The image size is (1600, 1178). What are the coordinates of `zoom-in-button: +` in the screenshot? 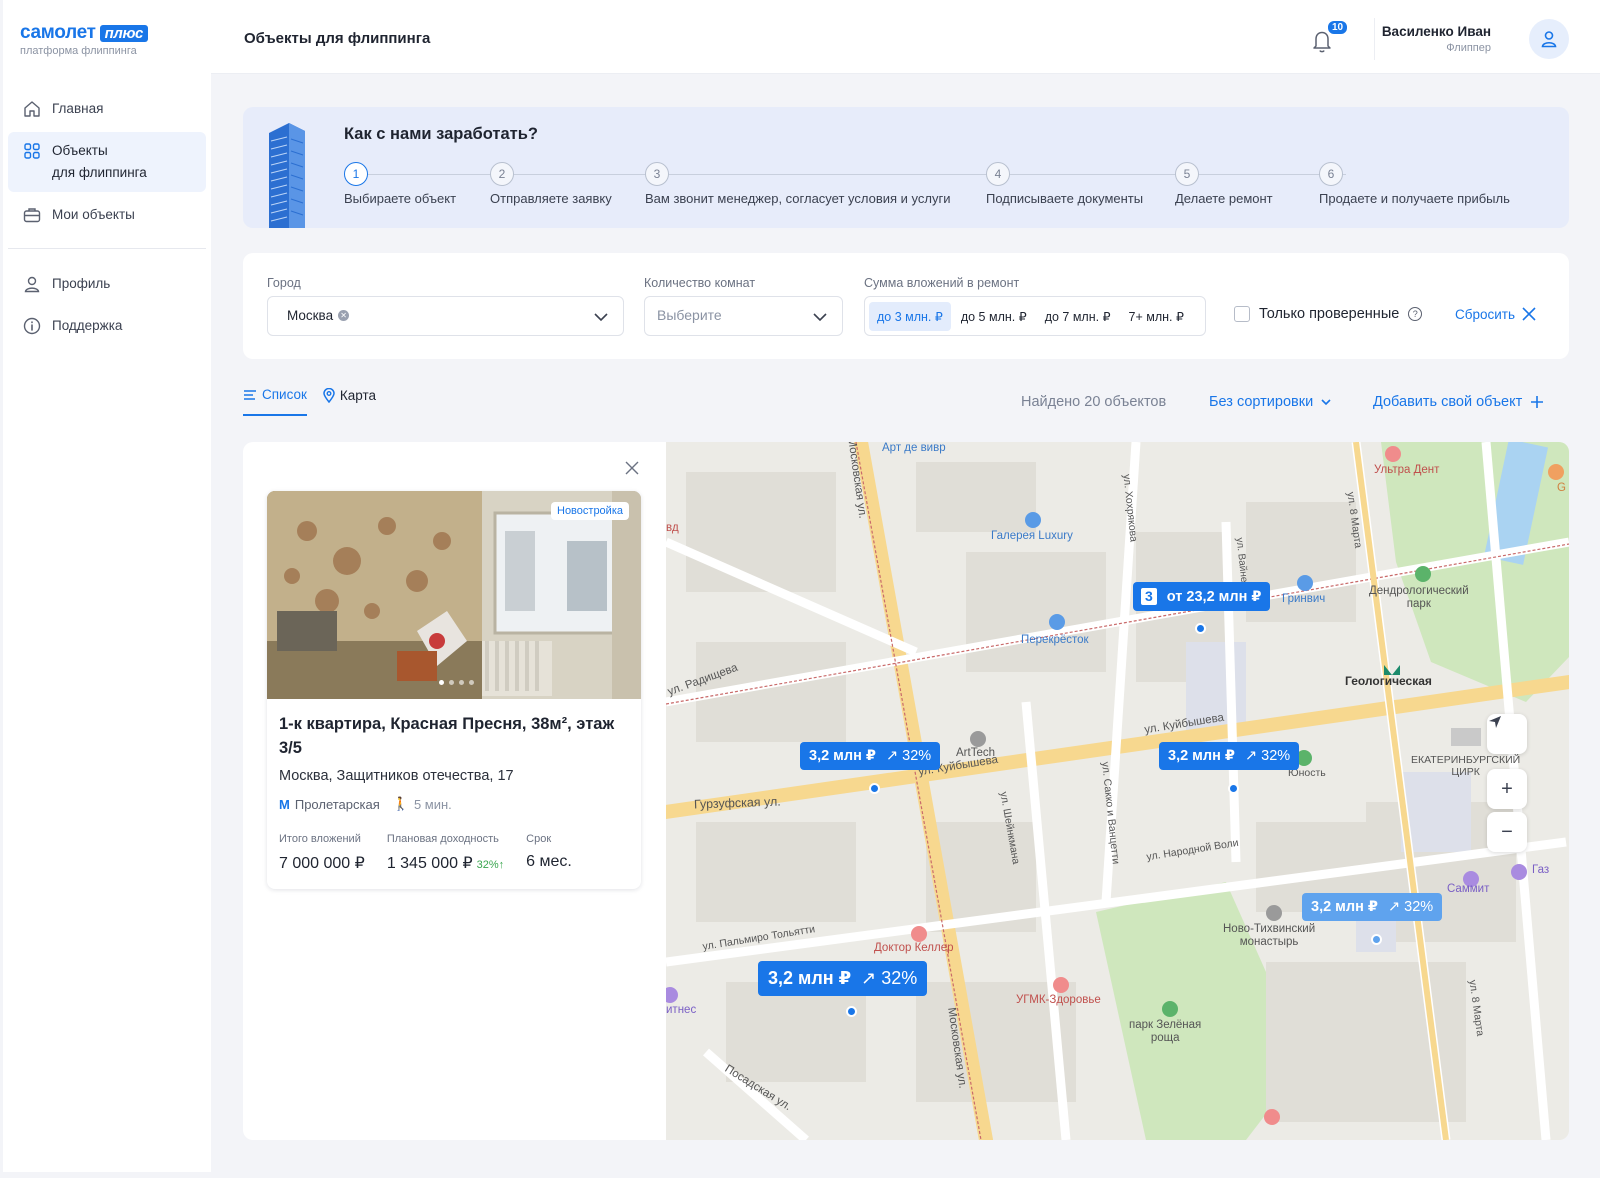 It's located at (1507, 789).